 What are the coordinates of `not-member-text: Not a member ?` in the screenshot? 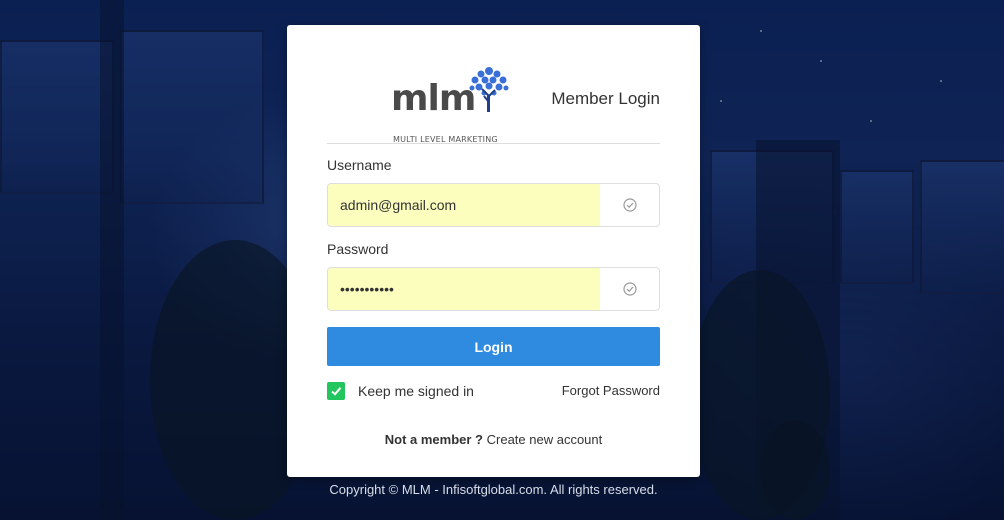 It's located at (433, 439).